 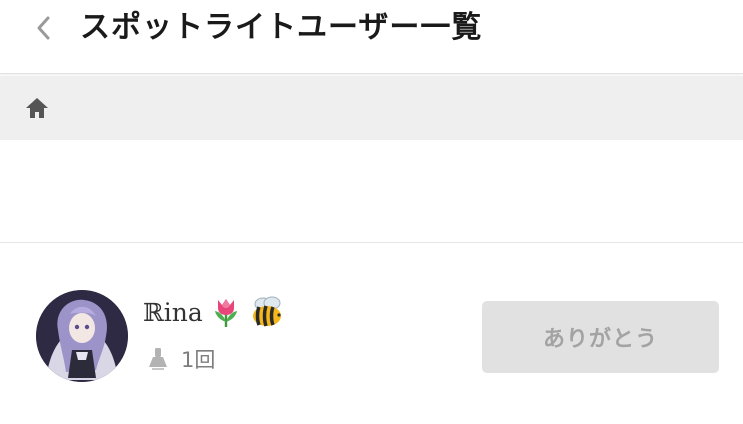 I want to click on avatar, so click(x=82, y=336).